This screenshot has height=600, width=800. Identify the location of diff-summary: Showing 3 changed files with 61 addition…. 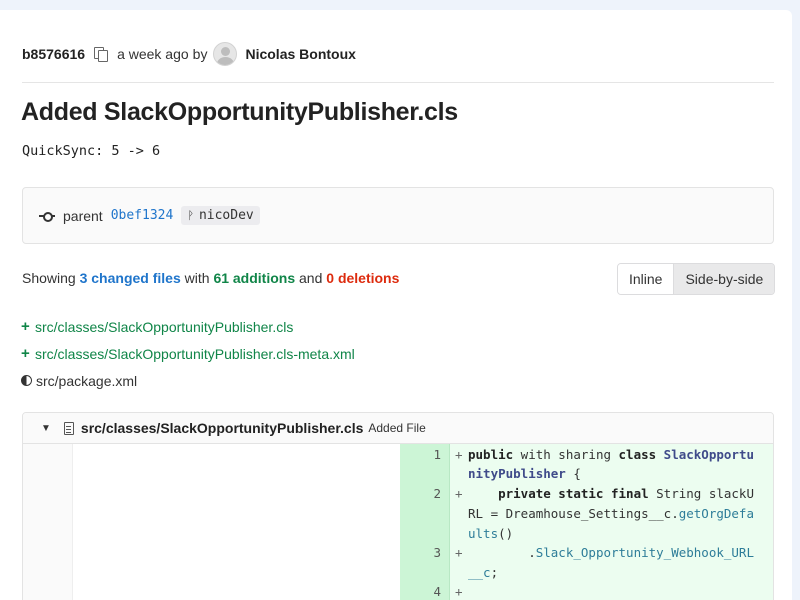
(210, 278).